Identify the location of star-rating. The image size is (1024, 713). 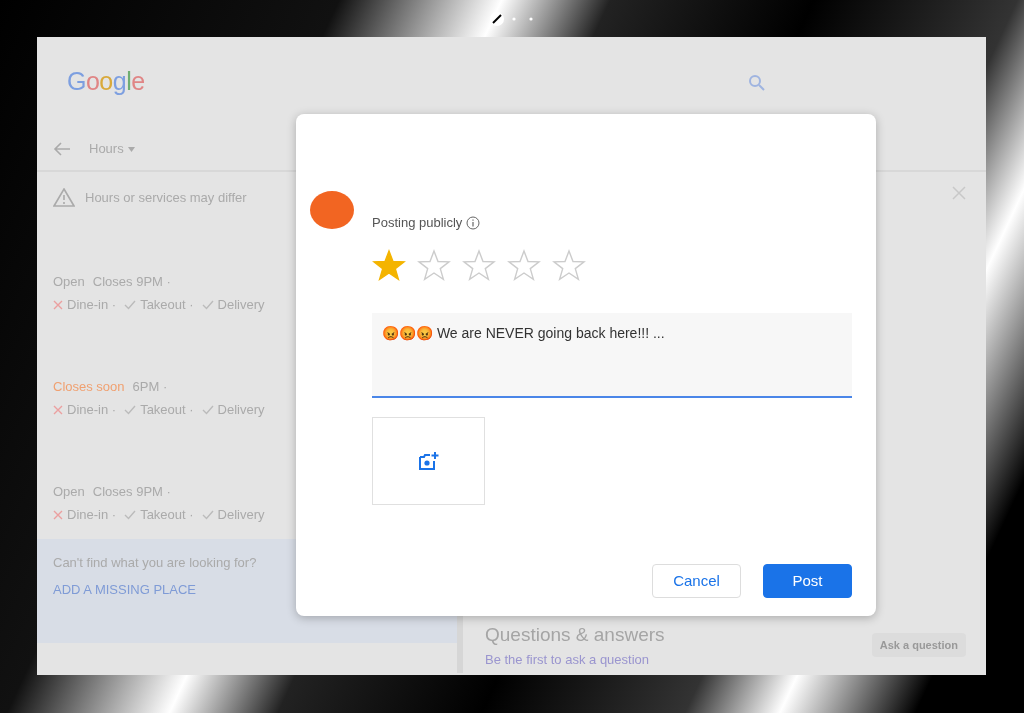
(479, 264).